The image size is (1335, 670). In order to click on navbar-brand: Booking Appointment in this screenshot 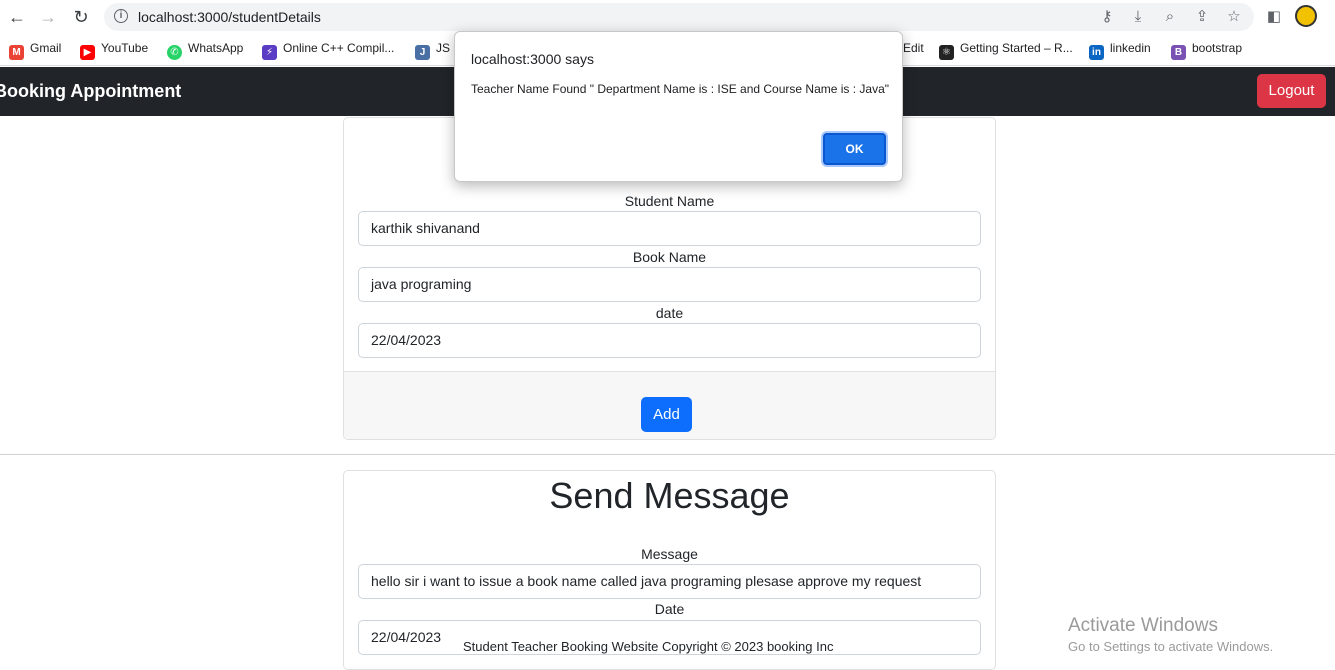, I will do `click(90, 91)`.